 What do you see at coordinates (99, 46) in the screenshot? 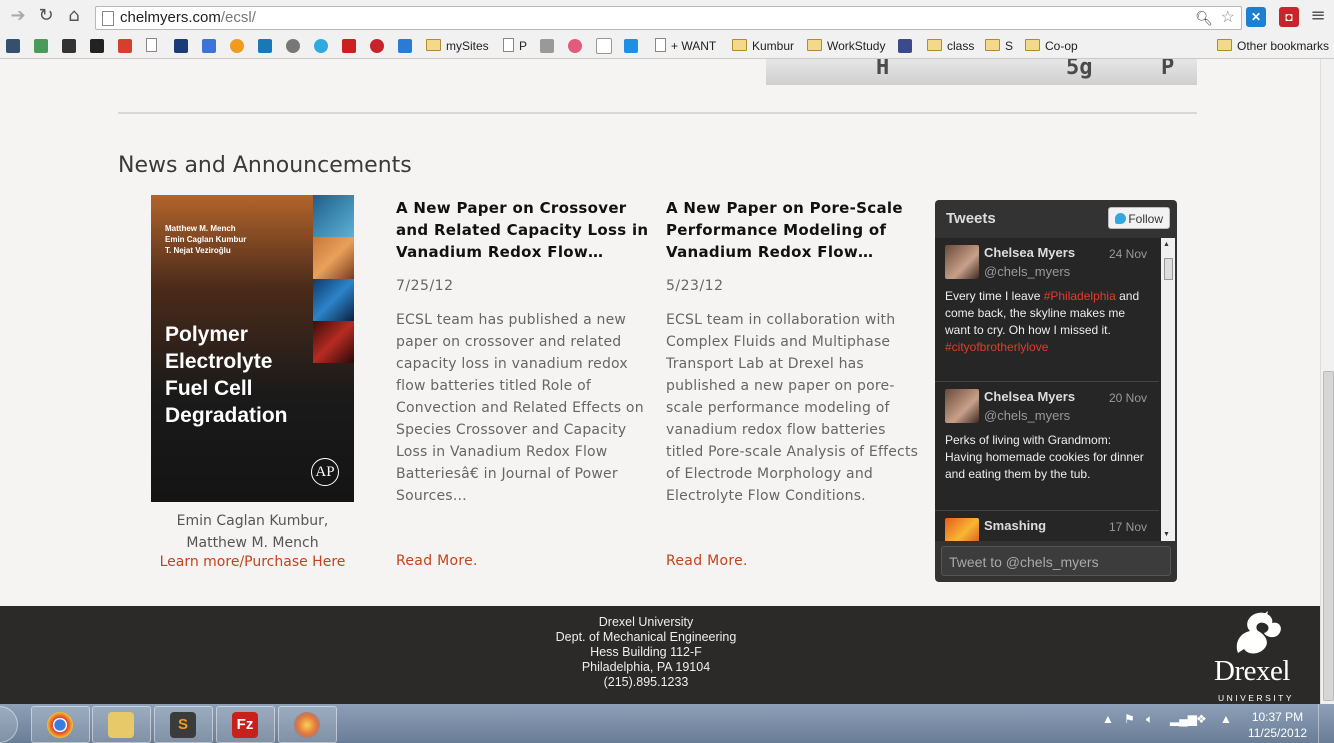
I see `plus-icon` at bounding box center [99, 46].